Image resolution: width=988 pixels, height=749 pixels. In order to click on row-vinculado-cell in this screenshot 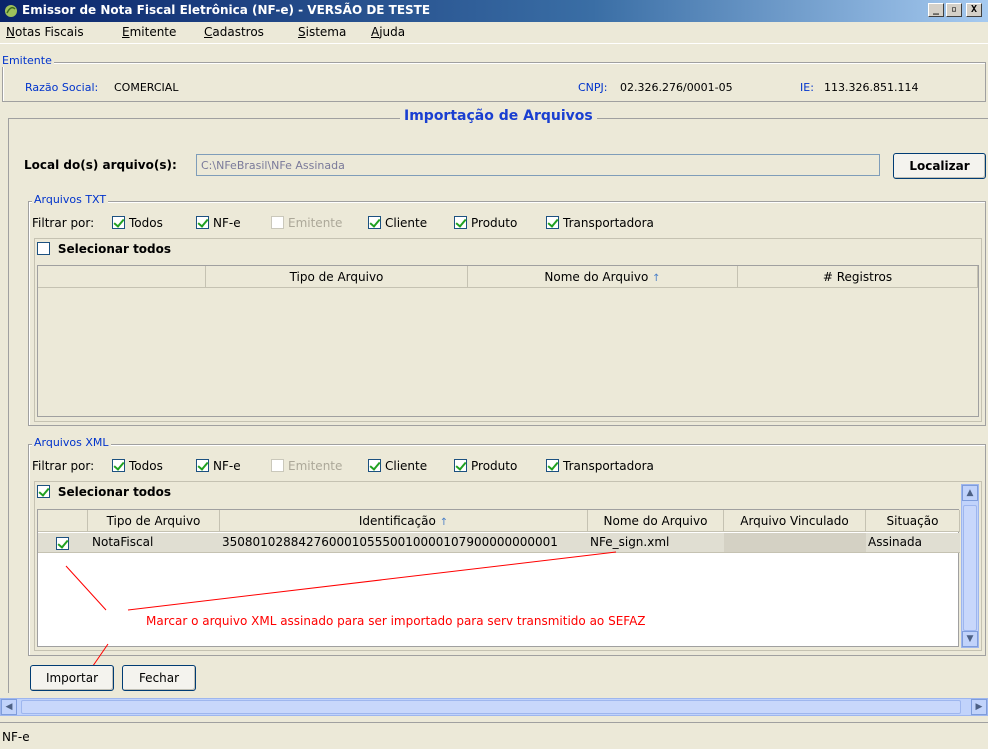, I will do `click(795, 542)`.